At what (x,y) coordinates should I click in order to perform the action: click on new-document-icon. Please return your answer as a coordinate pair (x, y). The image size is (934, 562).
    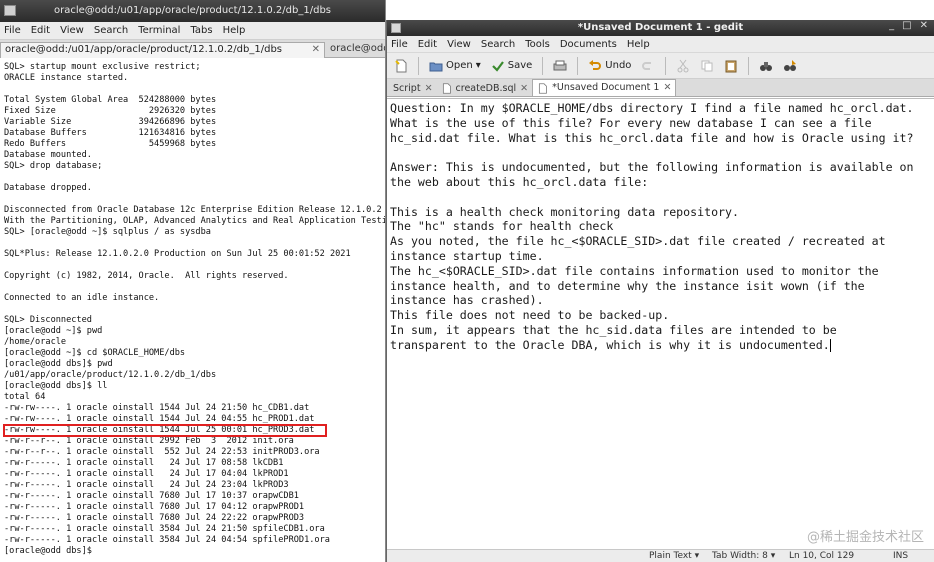
    Looking at the image, I should click on (401, 65).